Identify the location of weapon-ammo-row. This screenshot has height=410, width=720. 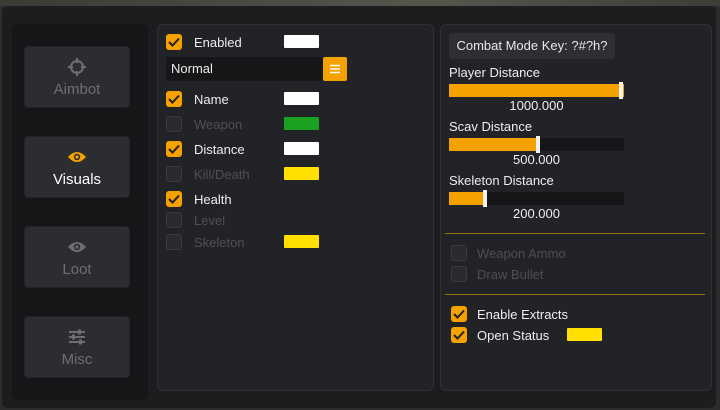
(459, 253).